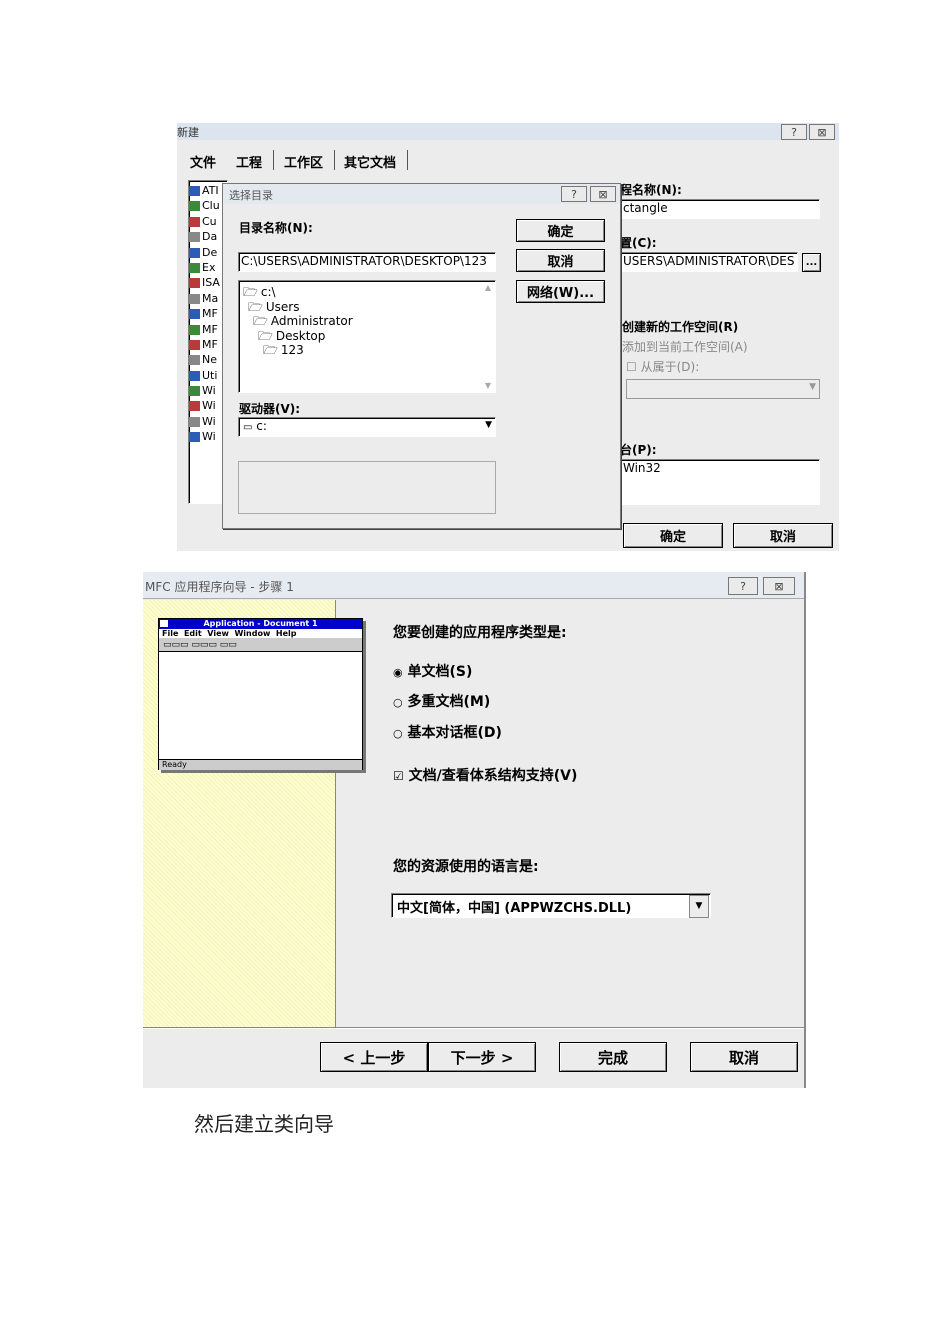 Image resolution: width=950 pixels, height=1344 pixels. What do you see at coordinates (203, 161) in the screenshot?
I see `tab-file: 文件` at bounding box center [203, 161].